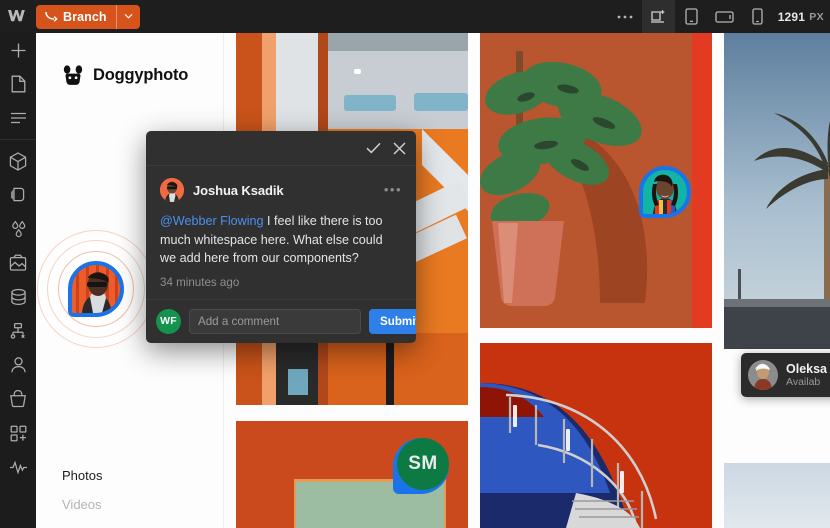 The width and height of the screenshot is (830, 528). I want to click on viewport-width-value: 1291, so click(790, 17).